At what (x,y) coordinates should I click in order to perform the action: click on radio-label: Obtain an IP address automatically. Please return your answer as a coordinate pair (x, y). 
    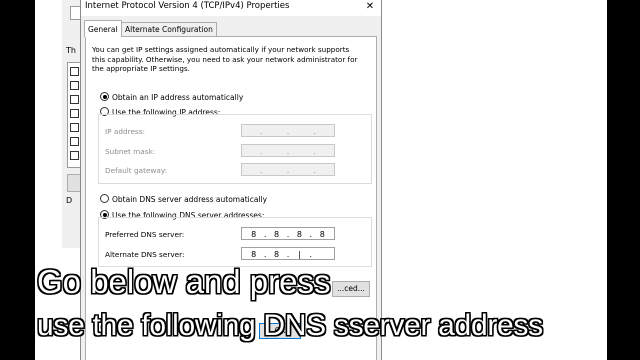
    Looking at the image, I should click on (178, 97).